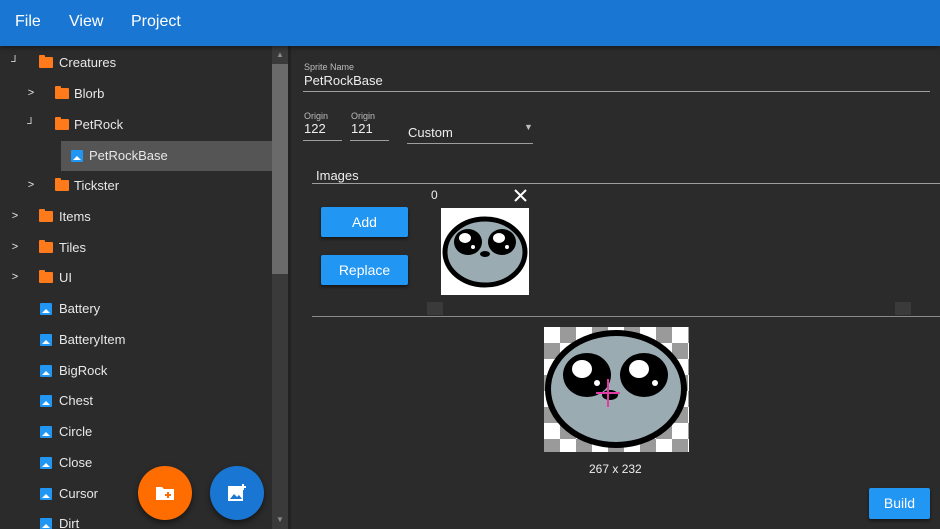  I want to click on origin-y-underline, so click(369, 140).